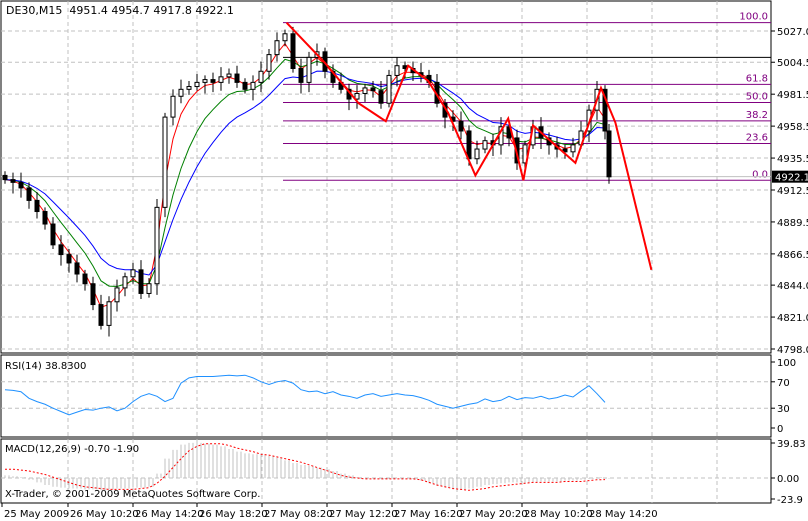 This screenshot has height=521, width=808. I want to click on rsi-tick-label: 70, so click(783, 383).